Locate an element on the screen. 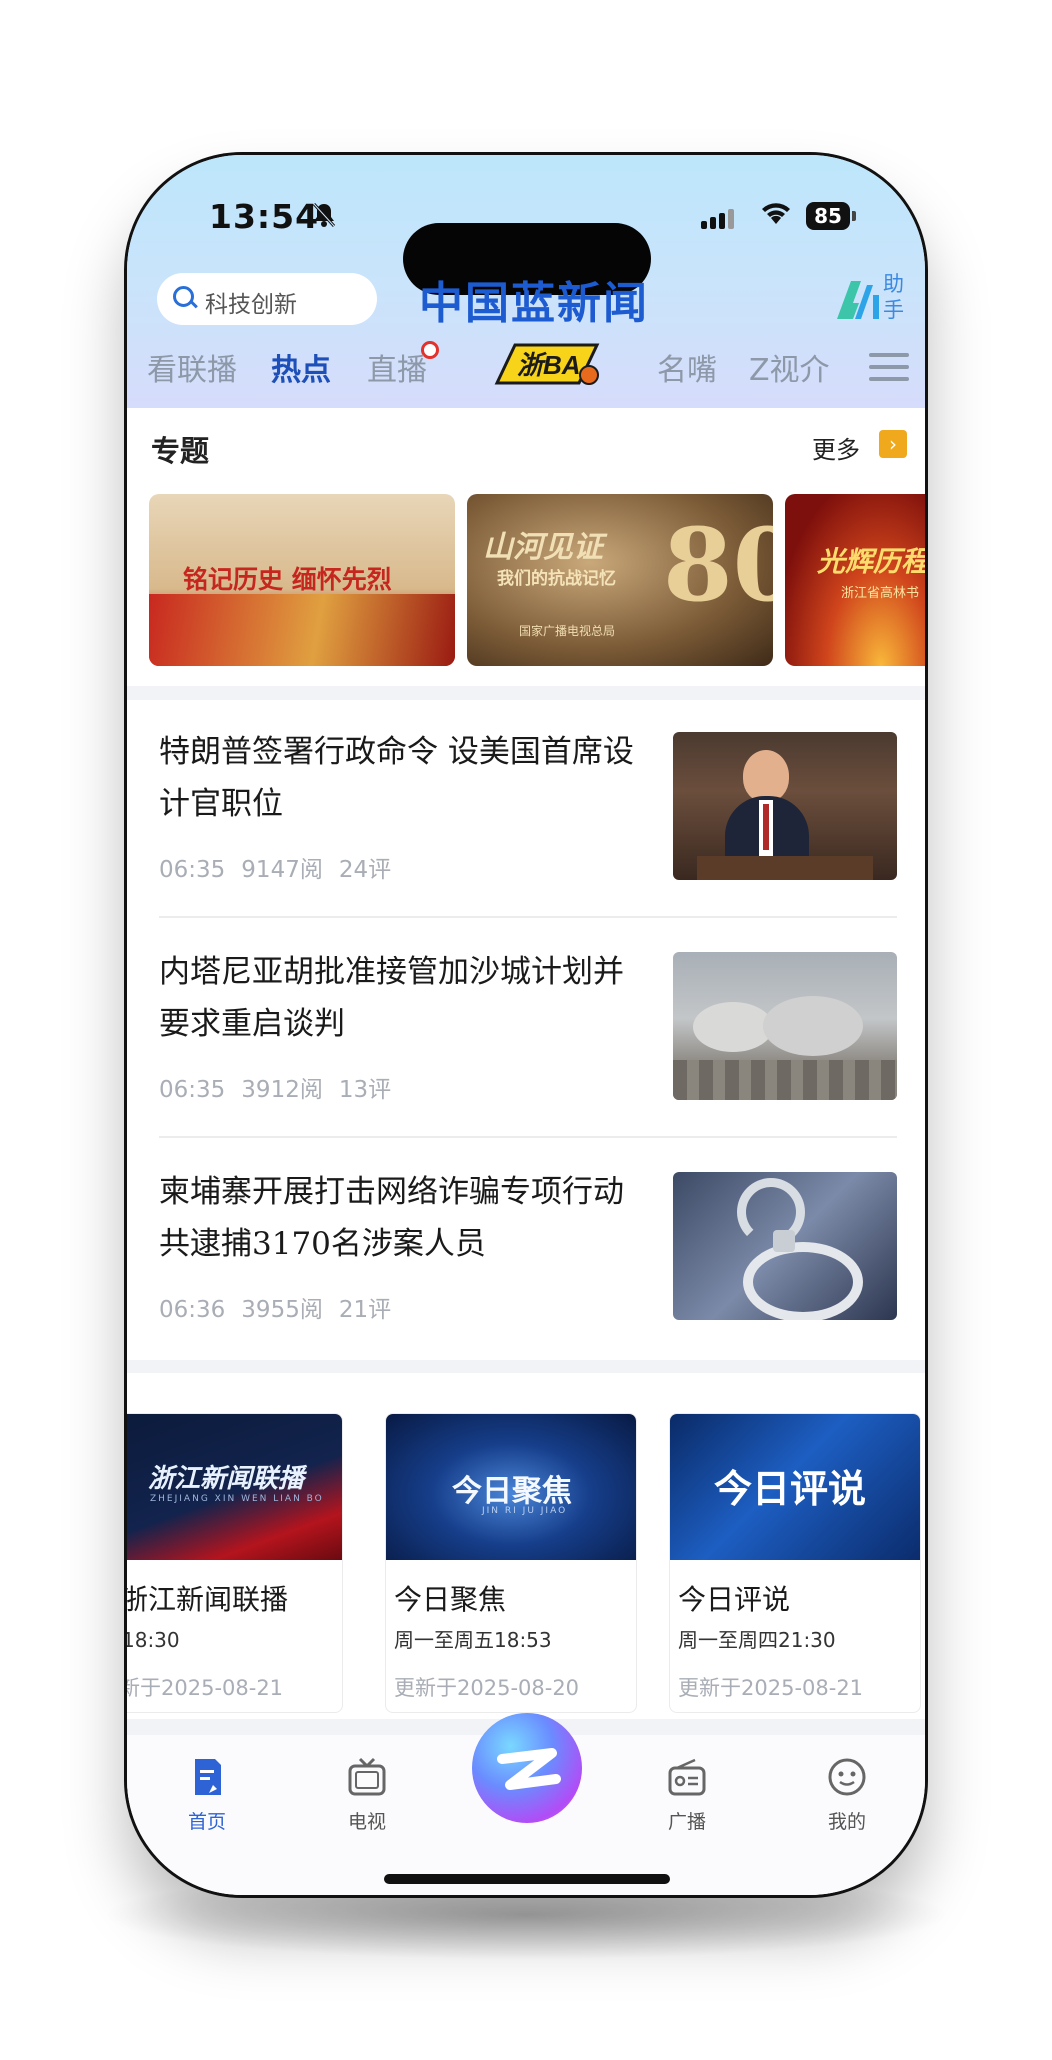 The width and height of the screenshot is (1052, 2060). news-comments: 13评 is located at coordinates (365, 1090).